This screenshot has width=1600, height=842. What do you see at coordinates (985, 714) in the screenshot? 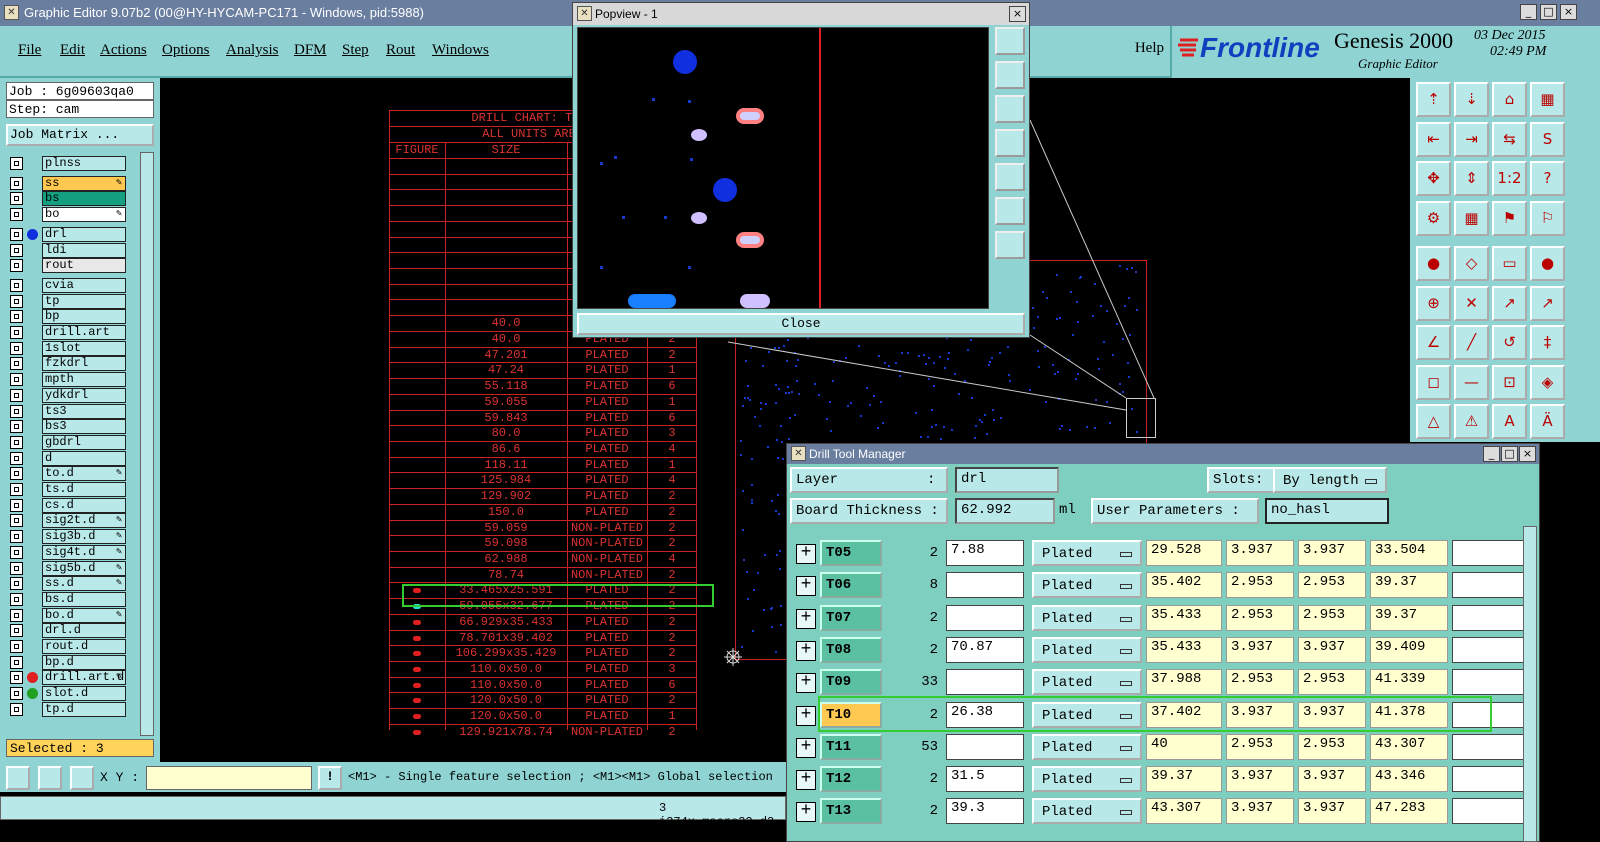
I see `finish-size-input: 26.38` at bounding box center [985, 714].